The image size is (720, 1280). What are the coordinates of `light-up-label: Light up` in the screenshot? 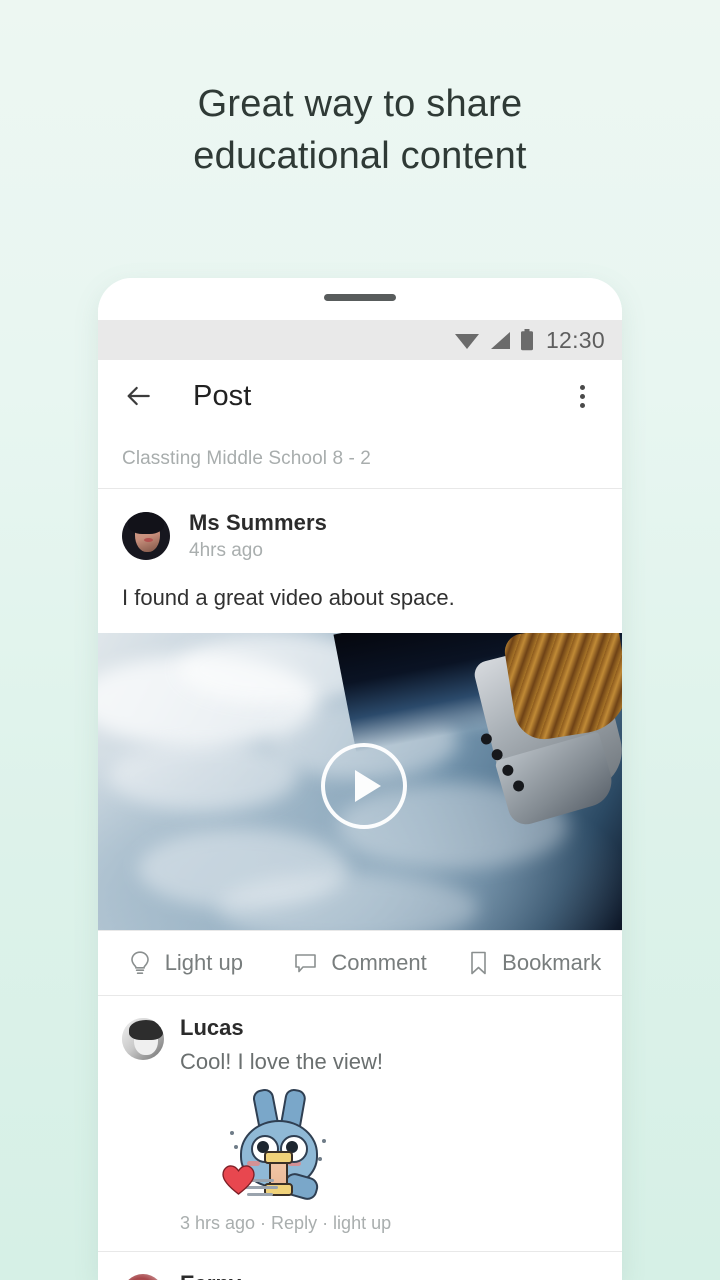 It's located at (203, 962).